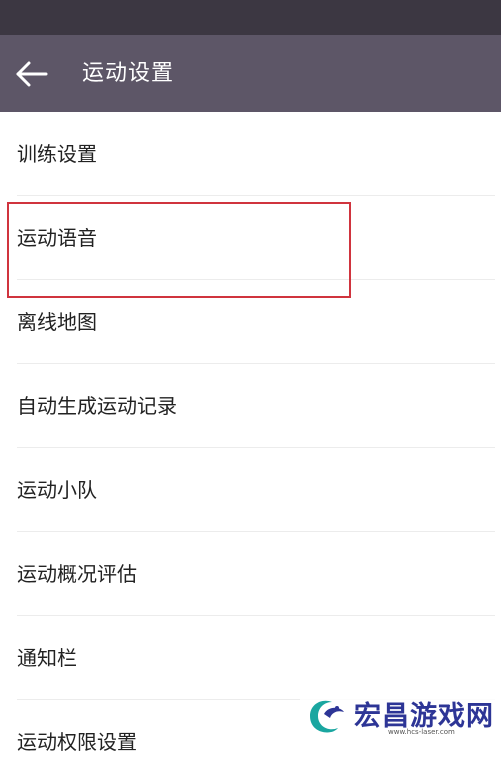 This screenshot has height=784, width=501. What do you see at coordinates (77, 574) in the screenshot?
I see `settings-item-label: 运动概况评估` at bounding box center [77, 574].